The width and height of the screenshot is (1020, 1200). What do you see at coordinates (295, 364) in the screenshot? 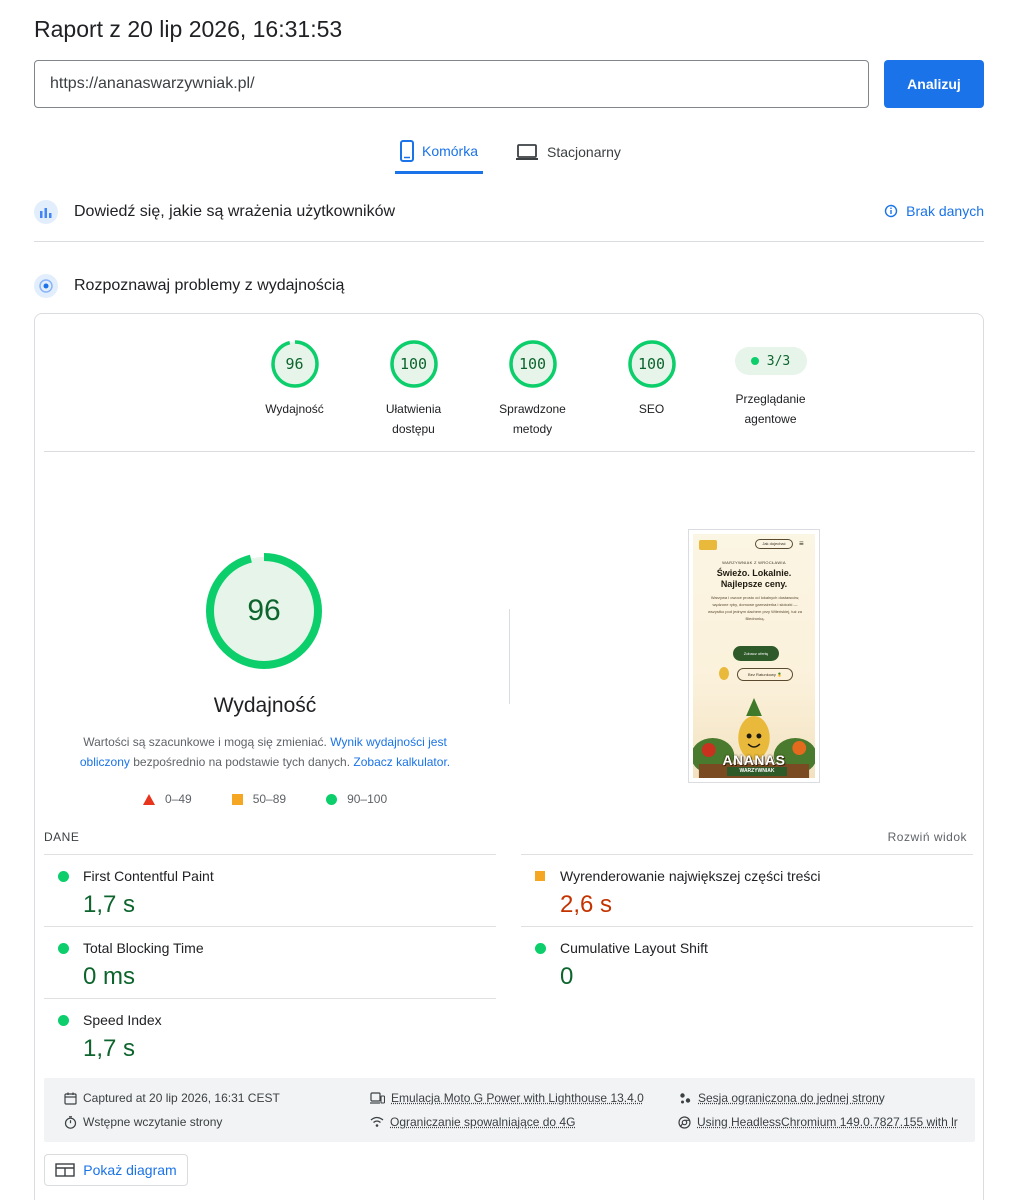
I see `gauge-score: 96` at bounding box center [295, 364].